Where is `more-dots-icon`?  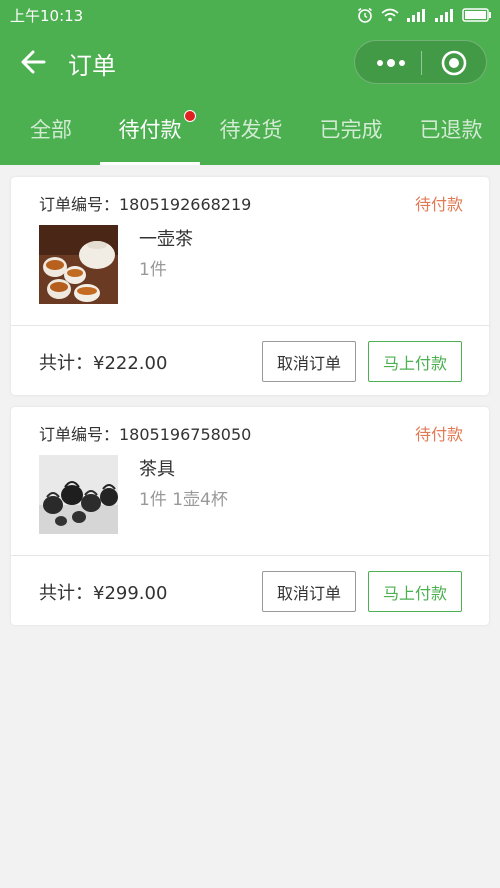
more-dots-icon is located at coordinates (391, 63).